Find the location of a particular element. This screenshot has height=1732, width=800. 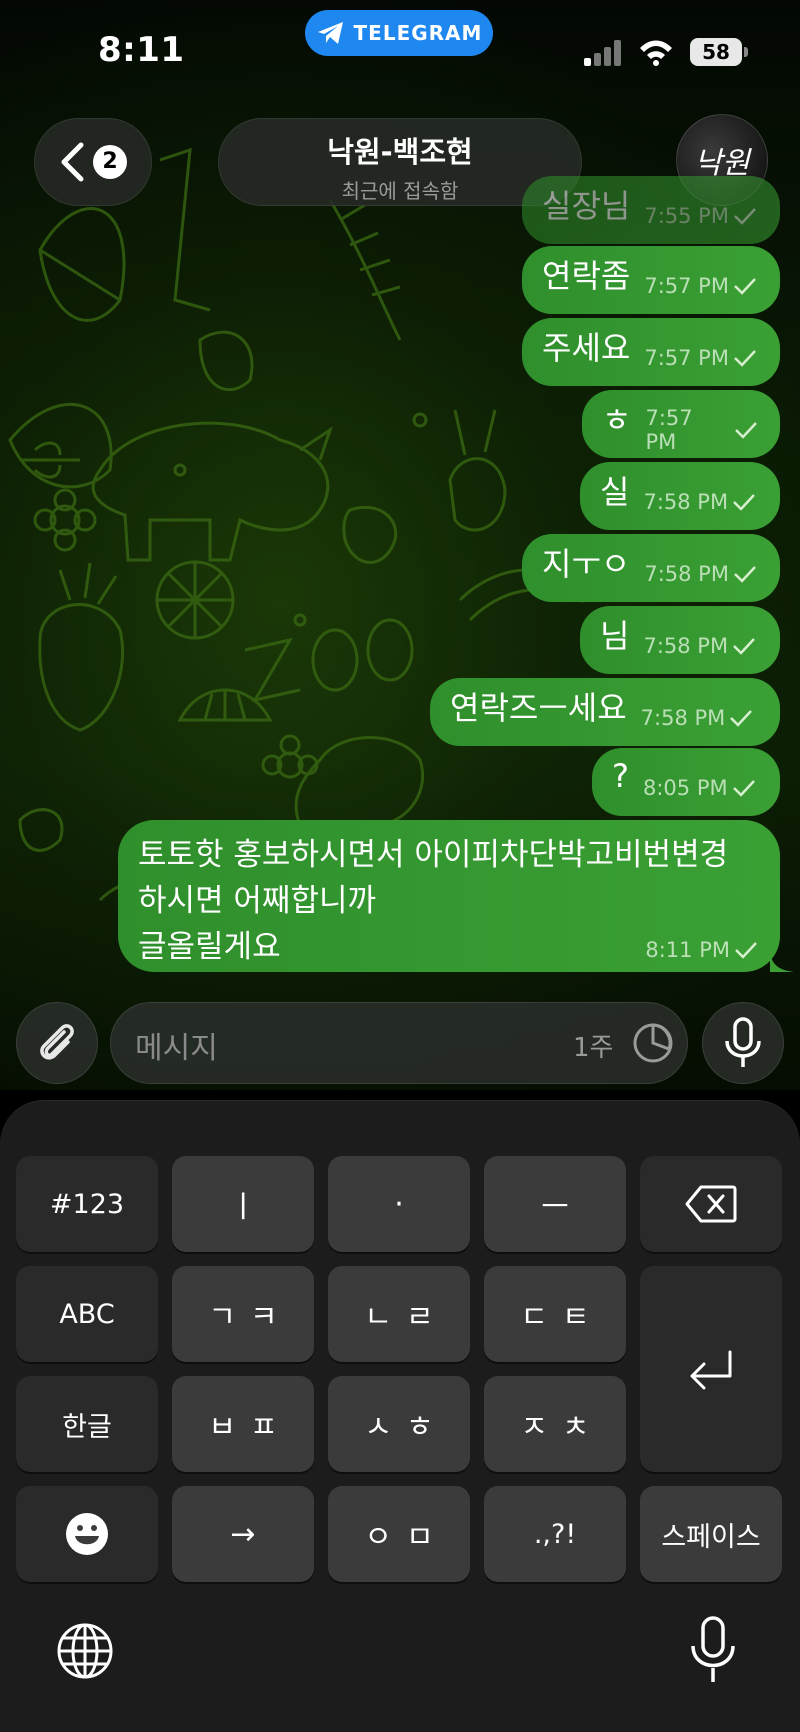

message-bubble: 실장님 7:55 PM is located at coordinates (651, 210).